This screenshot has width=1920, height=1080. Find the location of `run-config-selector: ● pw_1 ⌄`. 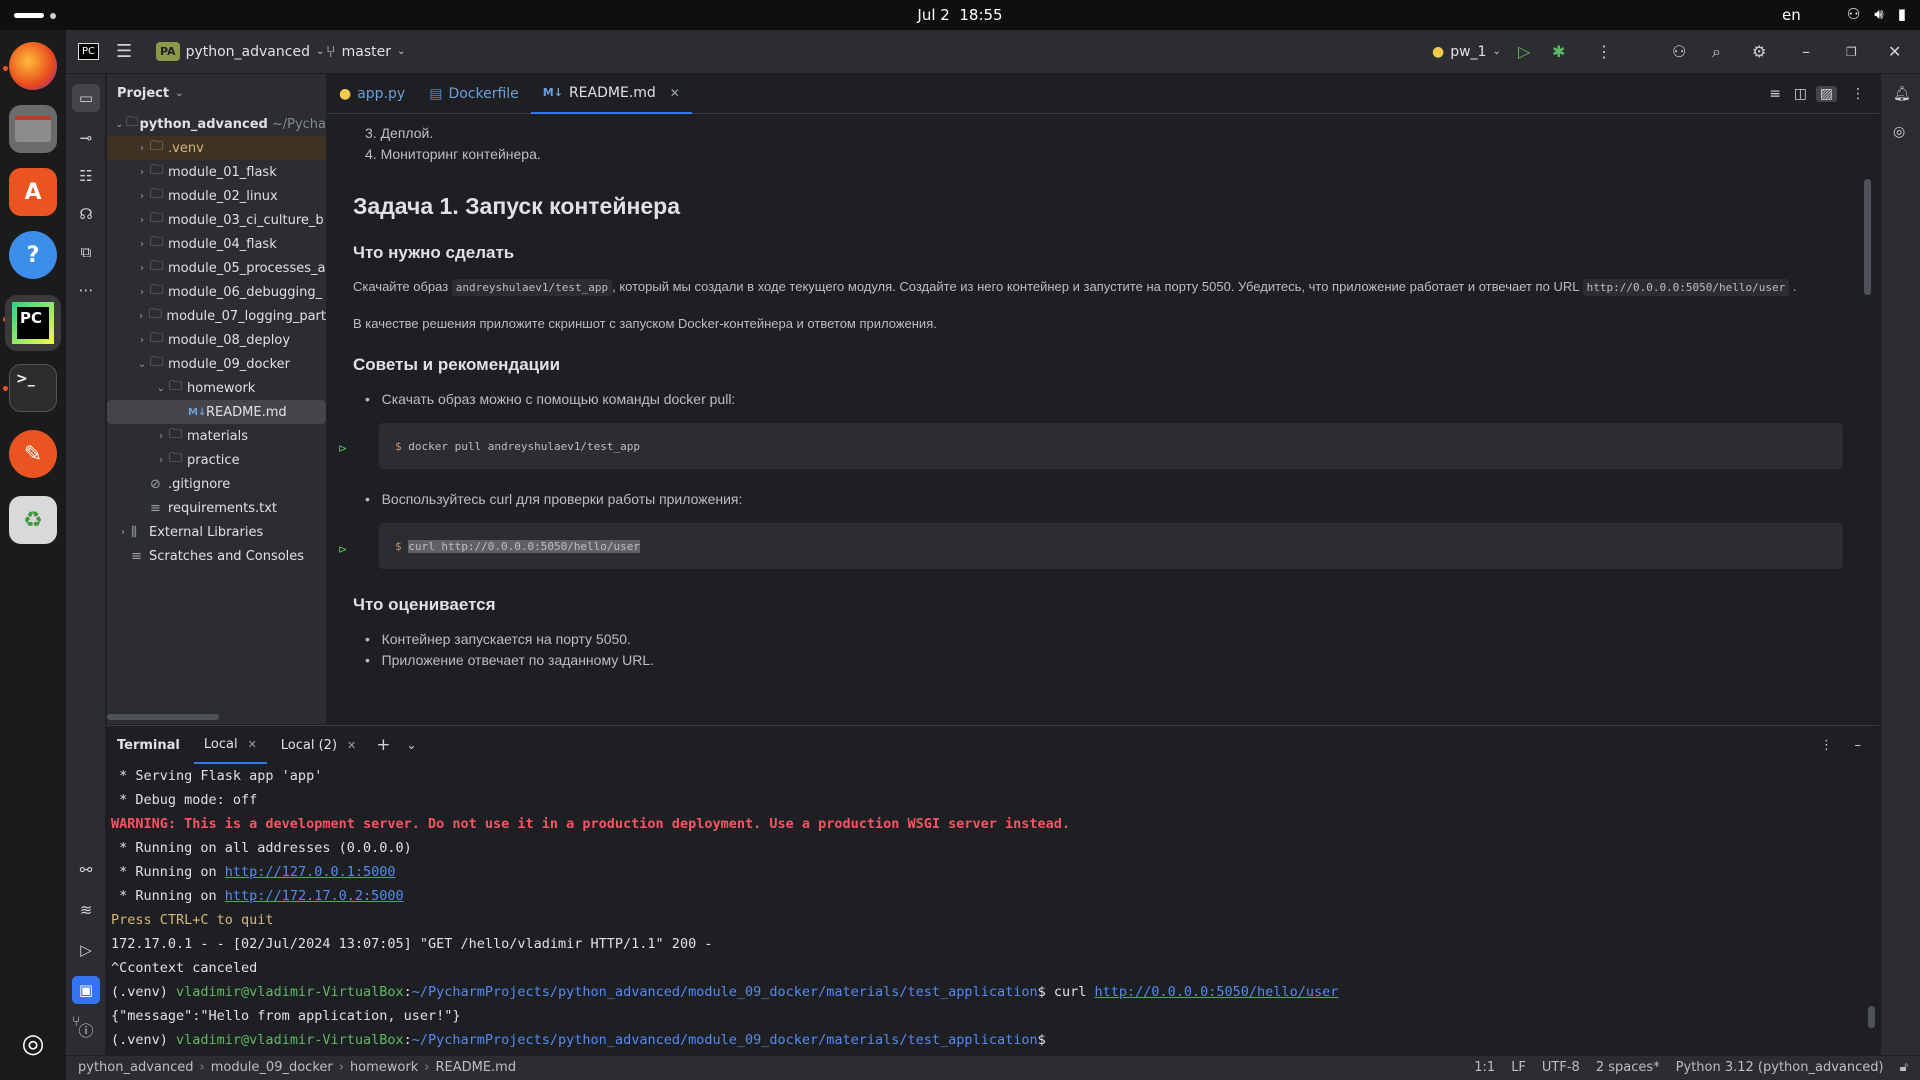

run-config-selector: ● pw_1 ⌄ is located at coordinates (1466, 52).